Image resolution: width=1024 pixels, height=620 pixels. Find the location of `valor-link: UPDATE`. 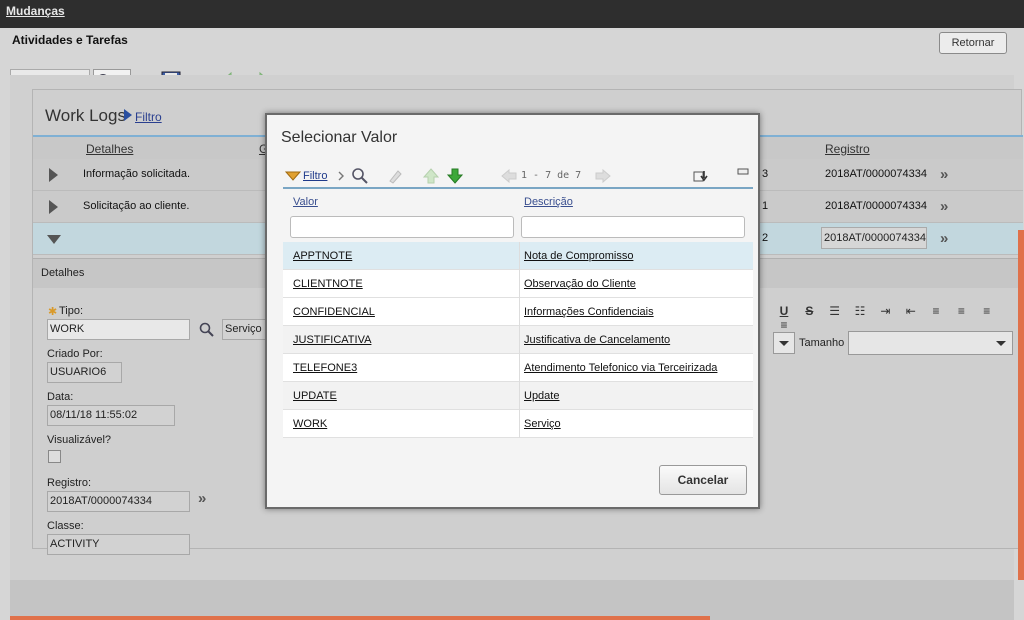

valor-link: UPDATE is located at coordinates (315, 396).